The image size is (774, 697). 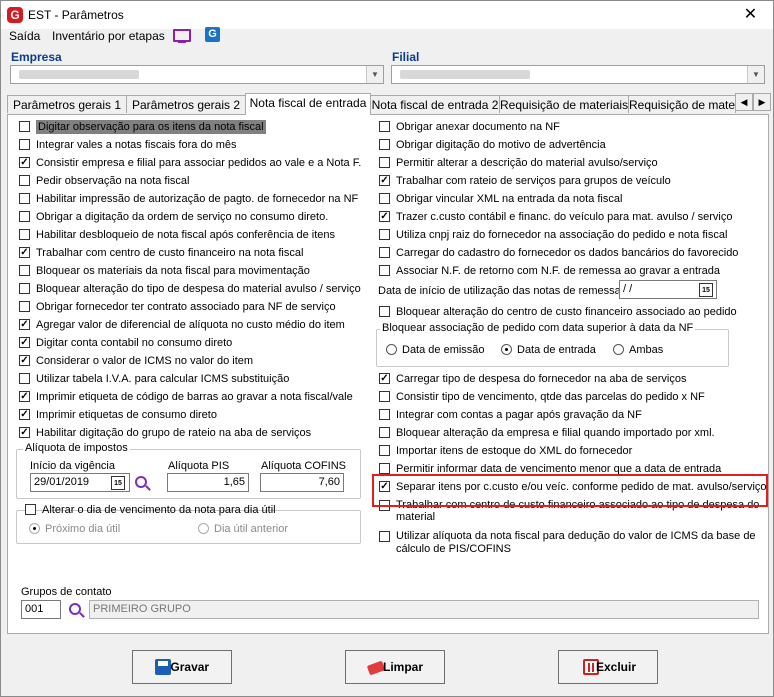 What do you see at coordinates (682, 104) in the screenshot?
I see `tab-requisicao-materi: Requisição de materi` at bounding box center [682, 104].